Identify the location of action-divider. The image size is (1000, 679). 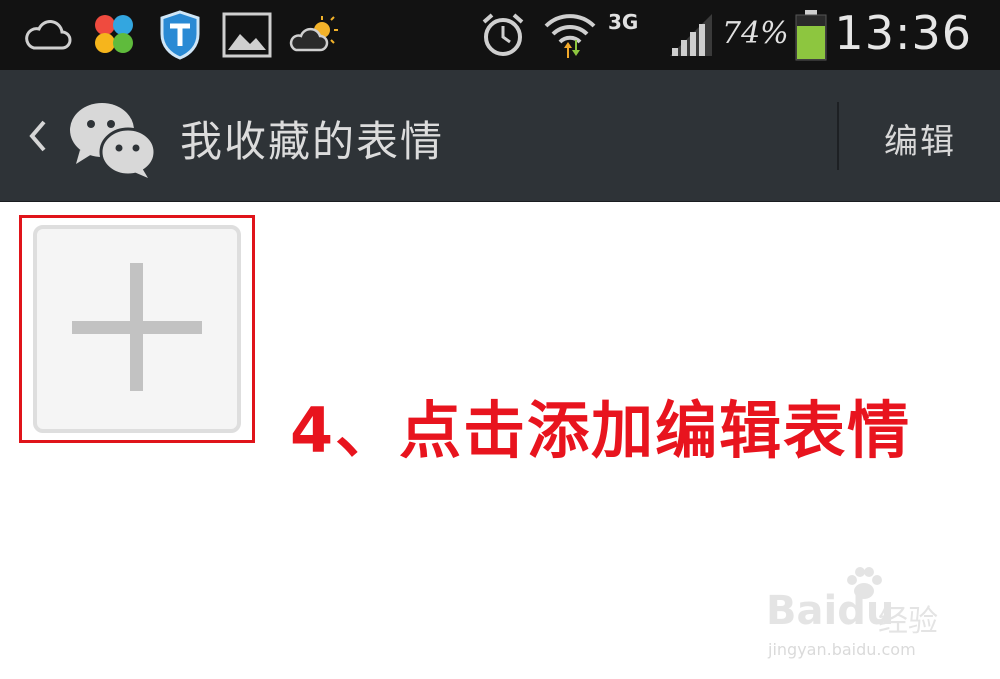
(838, 136).